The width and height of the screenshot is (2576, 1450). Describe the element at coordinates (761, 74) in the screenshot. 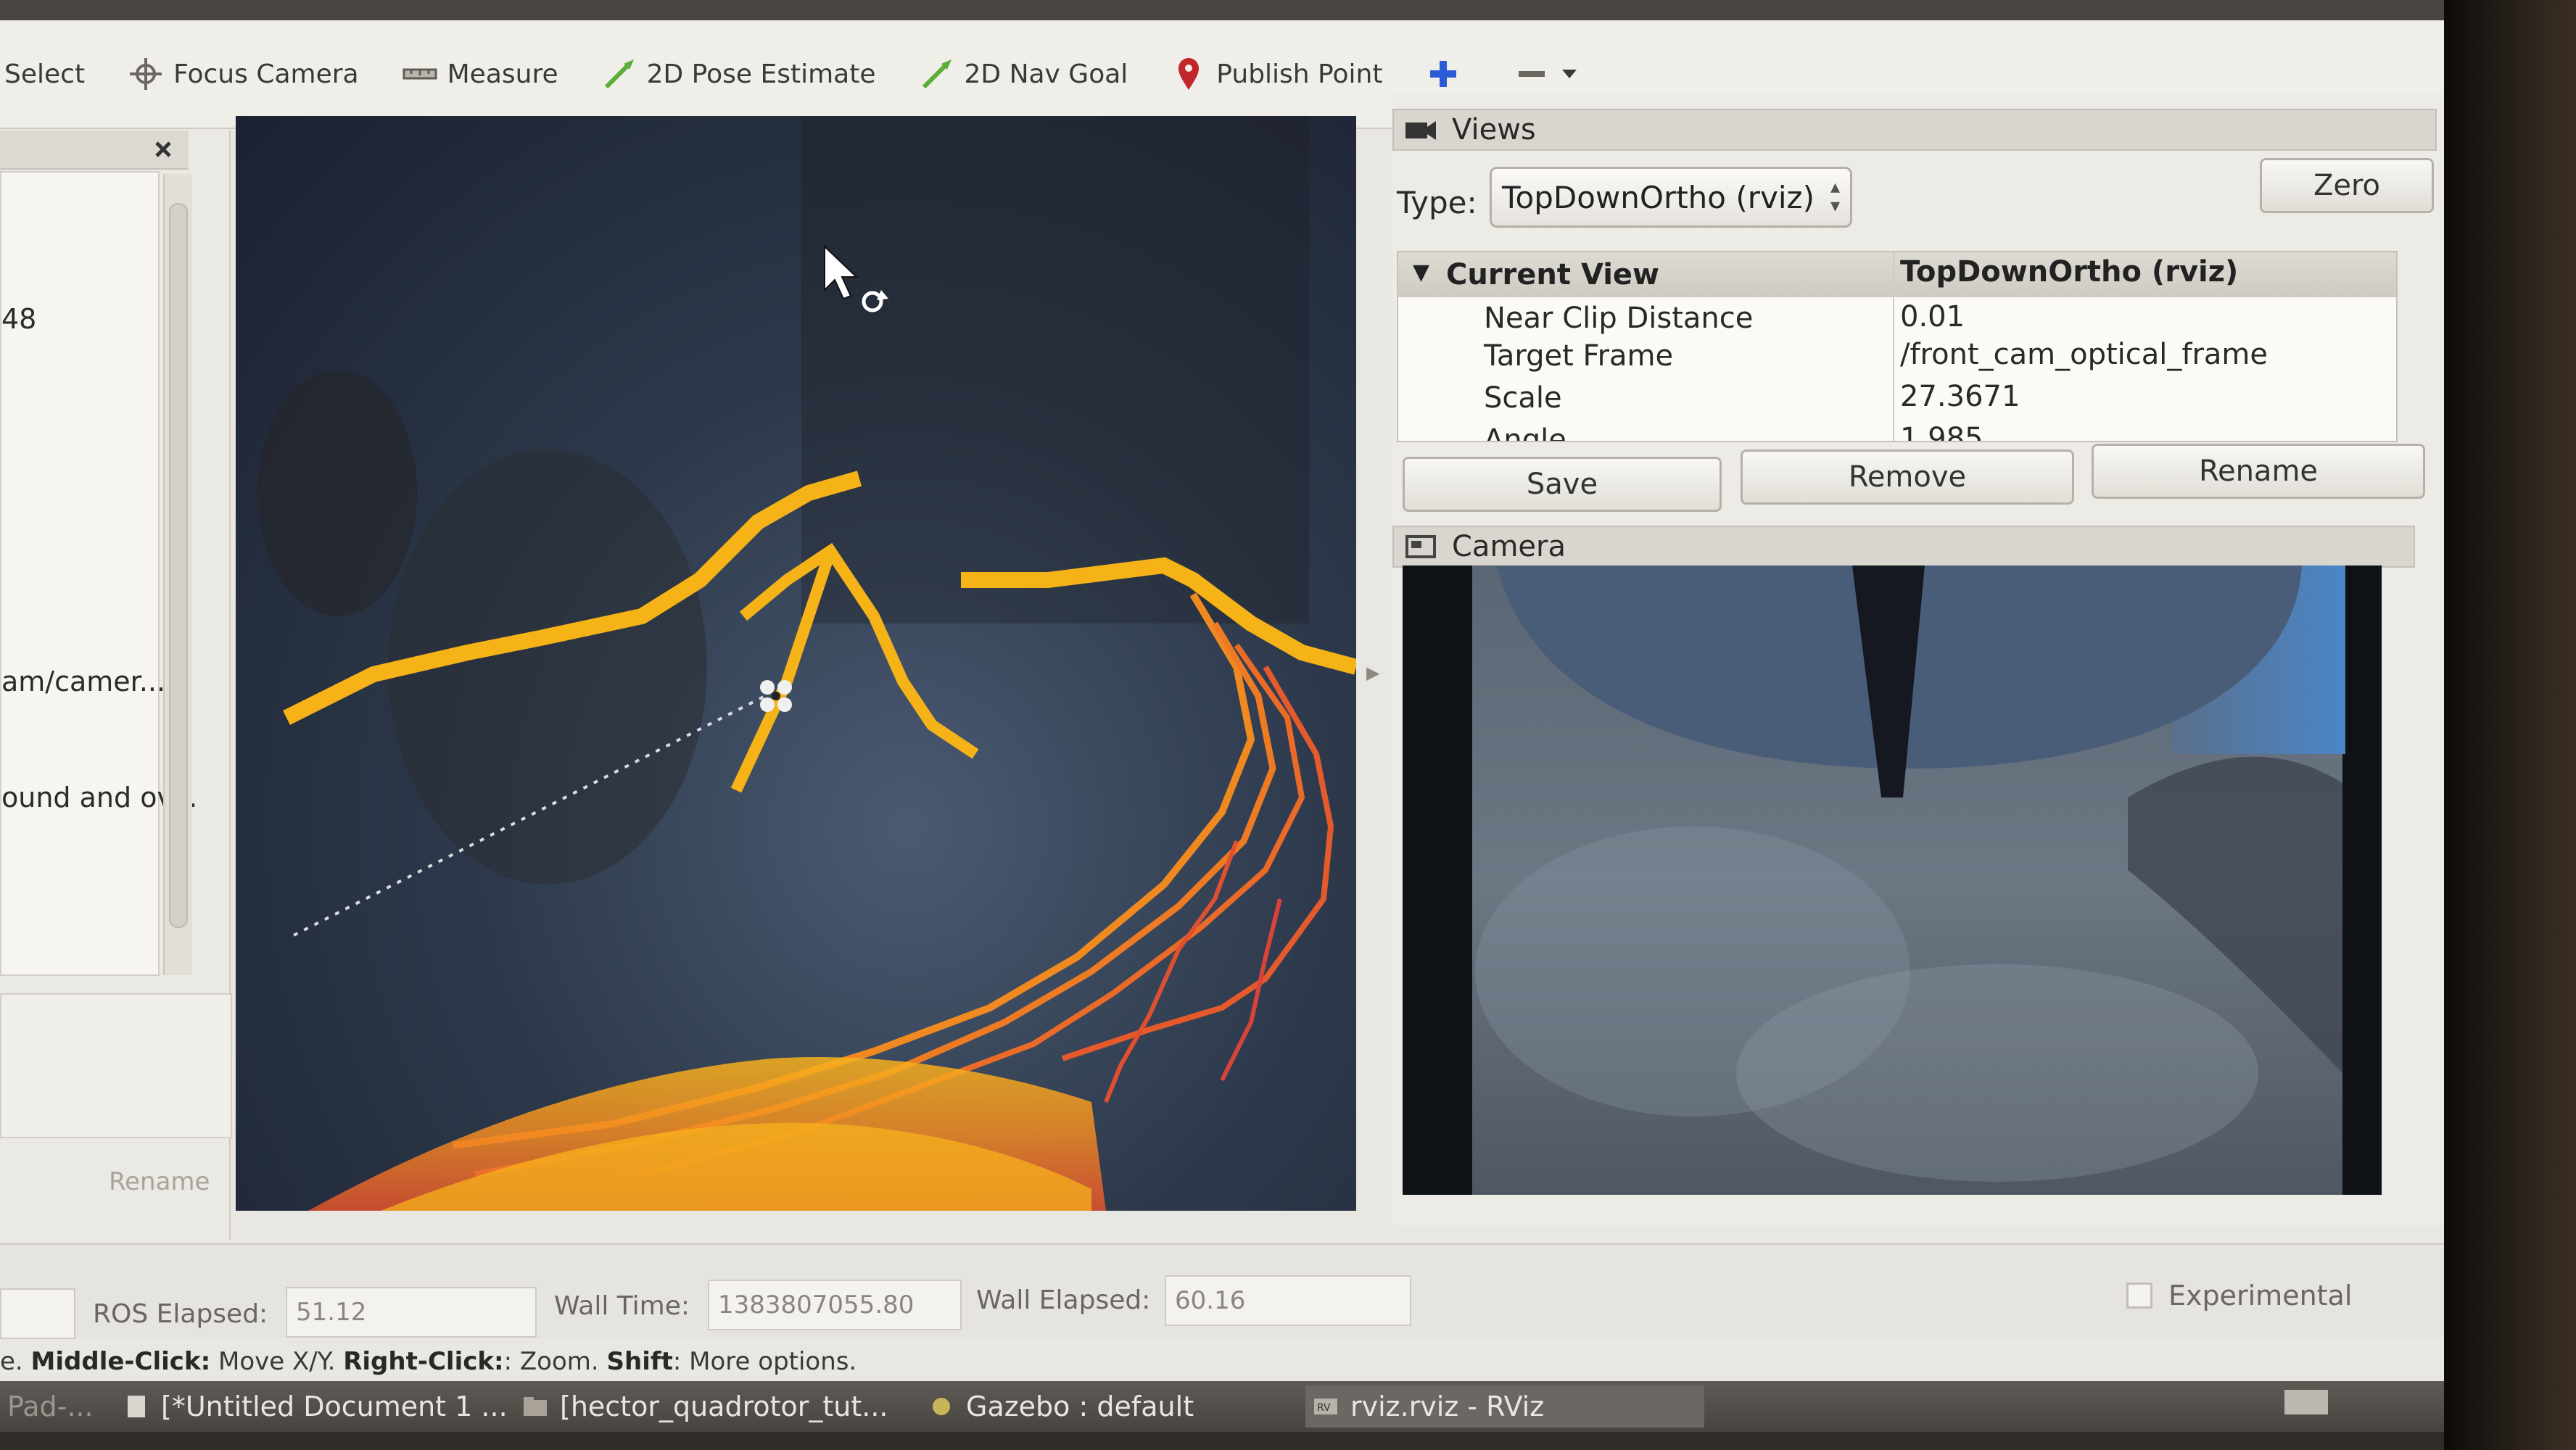

I see `tool-2d-pose-estimate-label: 2D Pose Estimate` at that location.